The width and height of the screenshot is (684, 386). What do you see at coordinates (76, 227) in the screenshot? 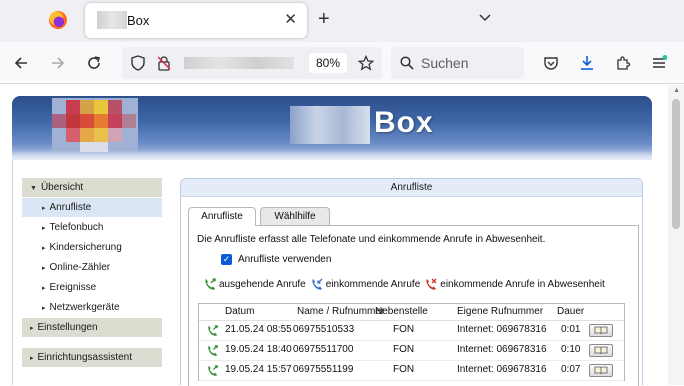
I see `sidebar-item-label: Telefonbuch` at bounding box center [76, 227].